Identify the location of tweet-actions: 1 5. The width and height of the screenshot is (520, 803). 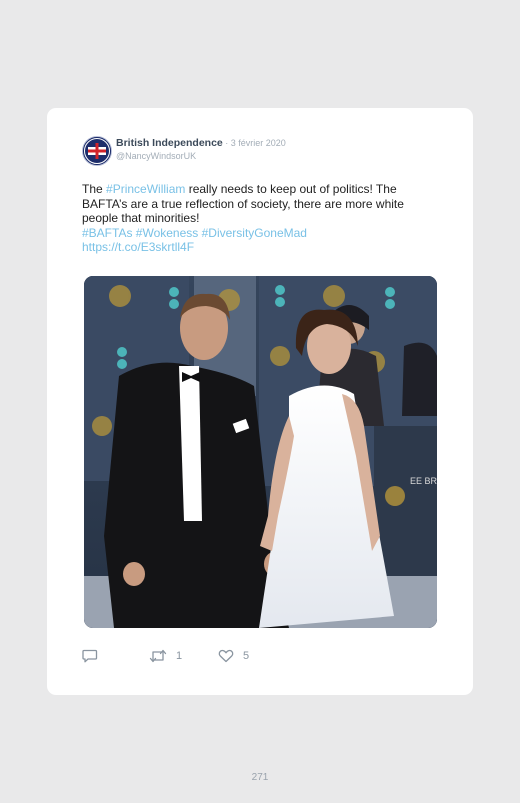
(232, 659).